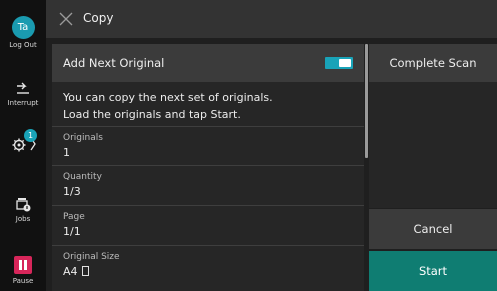  I want to click on add-next-original-toggle, so click(339, 63).